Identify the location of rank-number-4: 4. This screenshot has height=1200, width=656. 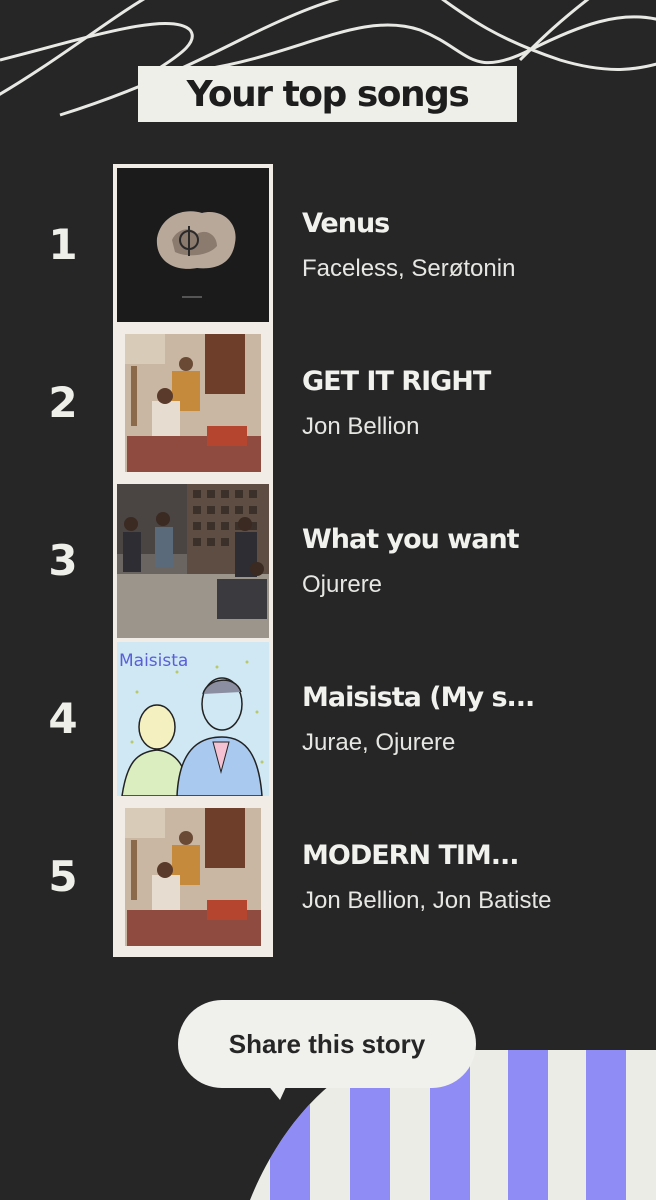
(63, 718).